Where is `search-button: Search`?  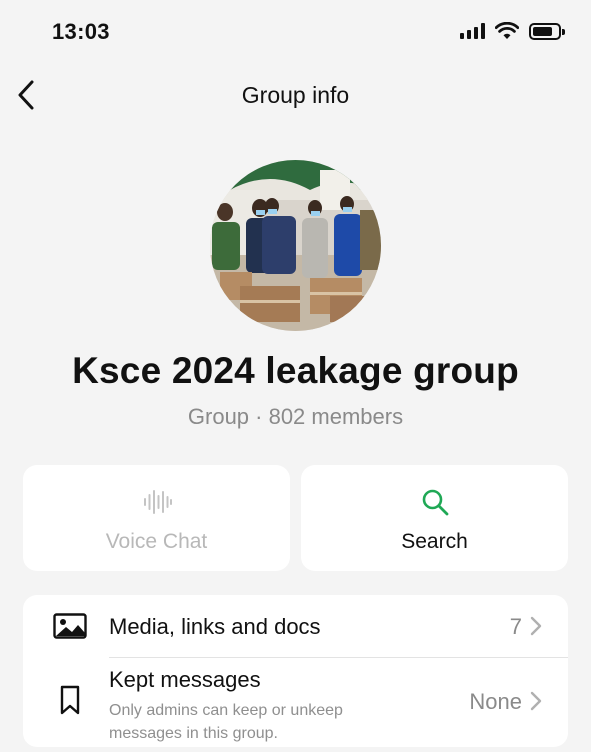 search-button: Search is located at coordinates (434, 518).